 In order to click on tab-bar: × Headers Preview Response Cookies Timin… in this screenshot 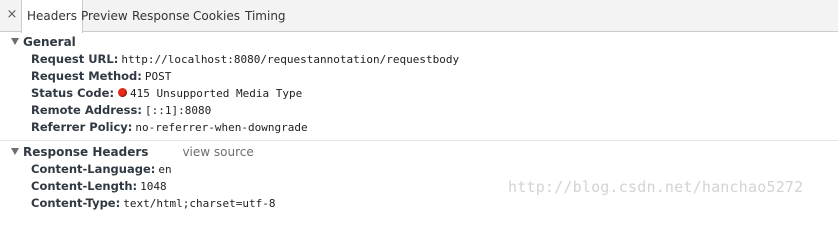, I will do `click(419, 16)`.